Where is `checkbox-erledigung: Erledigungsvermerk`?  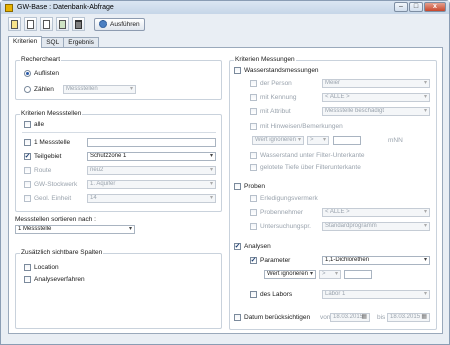 checkbox-erledigung: Erledigungsvermerk is located at coordinates (284, 198).